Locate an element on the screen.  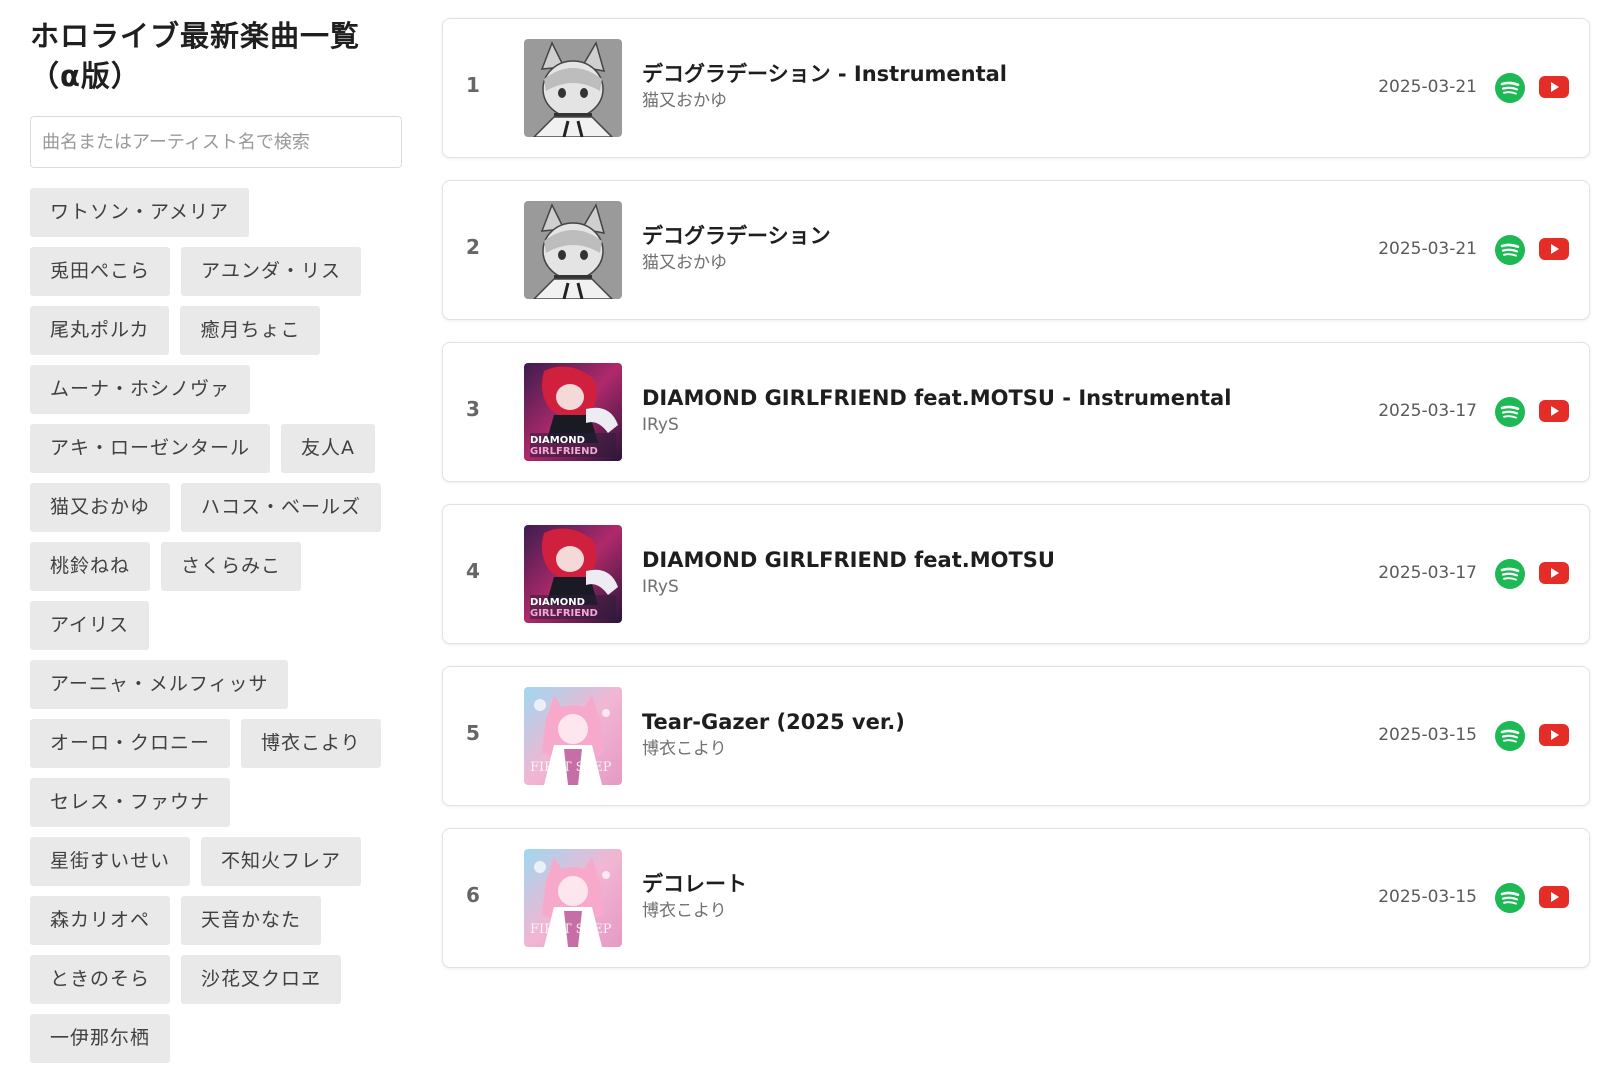
song-title: デコグラデーション - Instrumental is located at coordinates (1042, 74).